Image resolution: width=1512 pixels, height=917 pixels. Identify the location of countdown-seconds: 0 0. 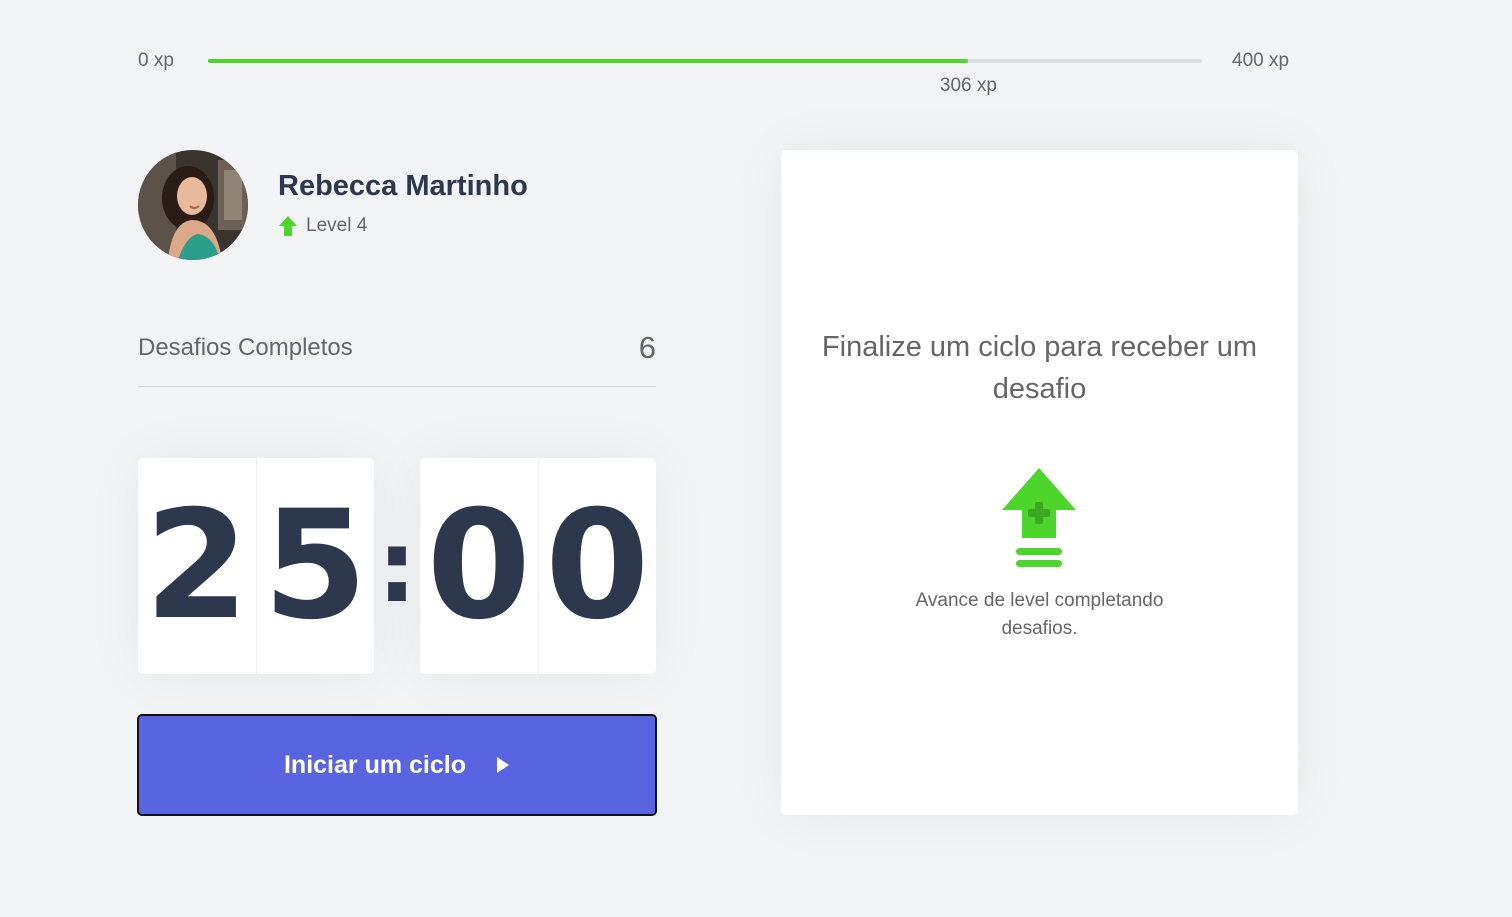
(538, 566).